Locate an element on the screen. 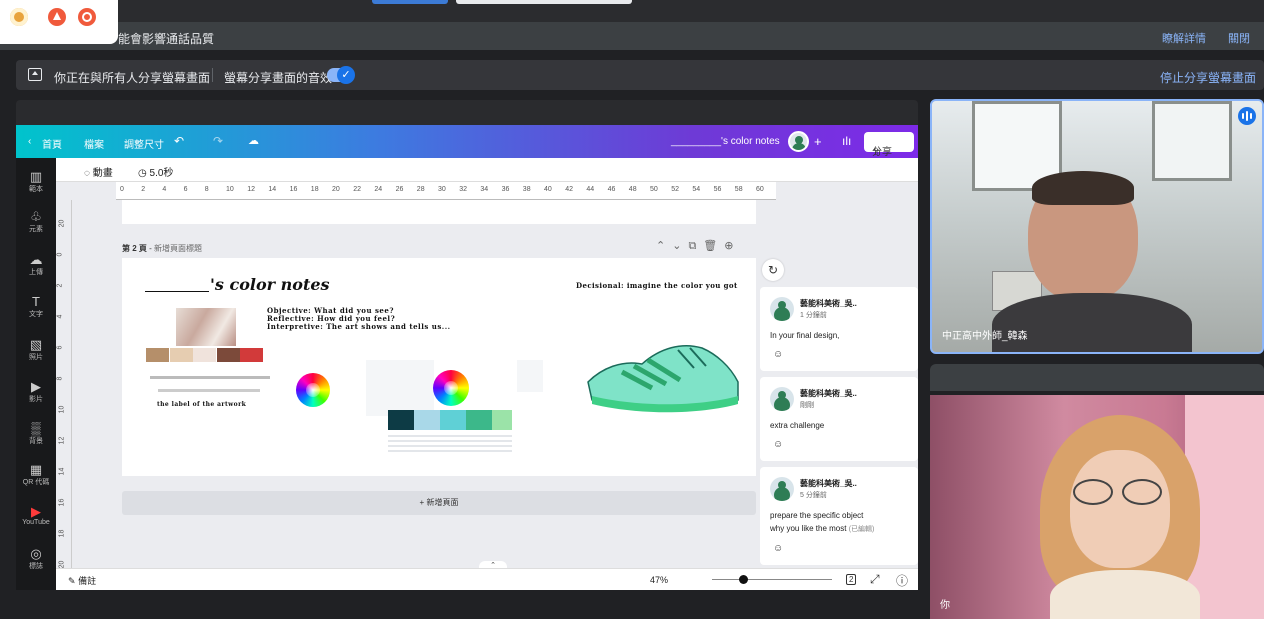 This screenshot has height=619, width=1264. page-count: 2 is located at coordinates (851, 579).